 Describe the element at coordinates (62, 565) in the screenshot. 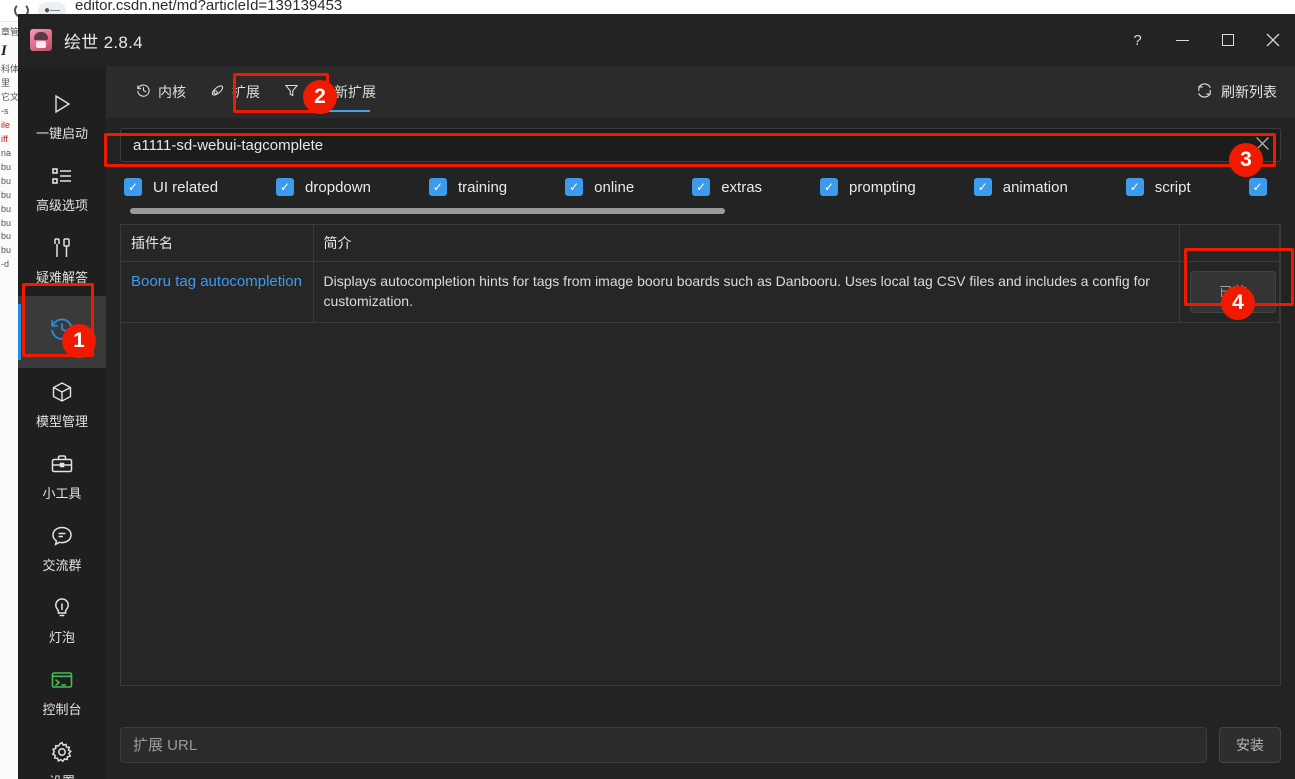

I see `sidebar-item-label: 交流群` at that location.